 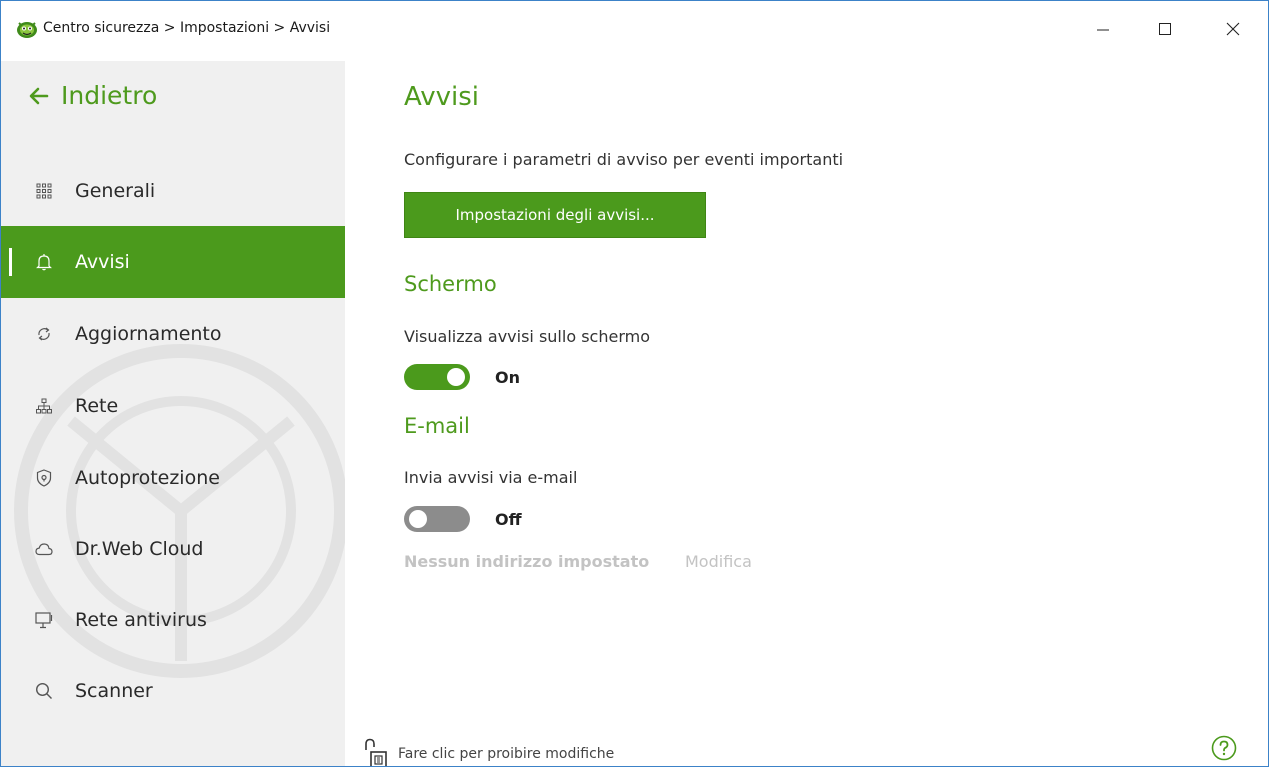 I want to click on monitor-icon, so click(x=44, y=620).